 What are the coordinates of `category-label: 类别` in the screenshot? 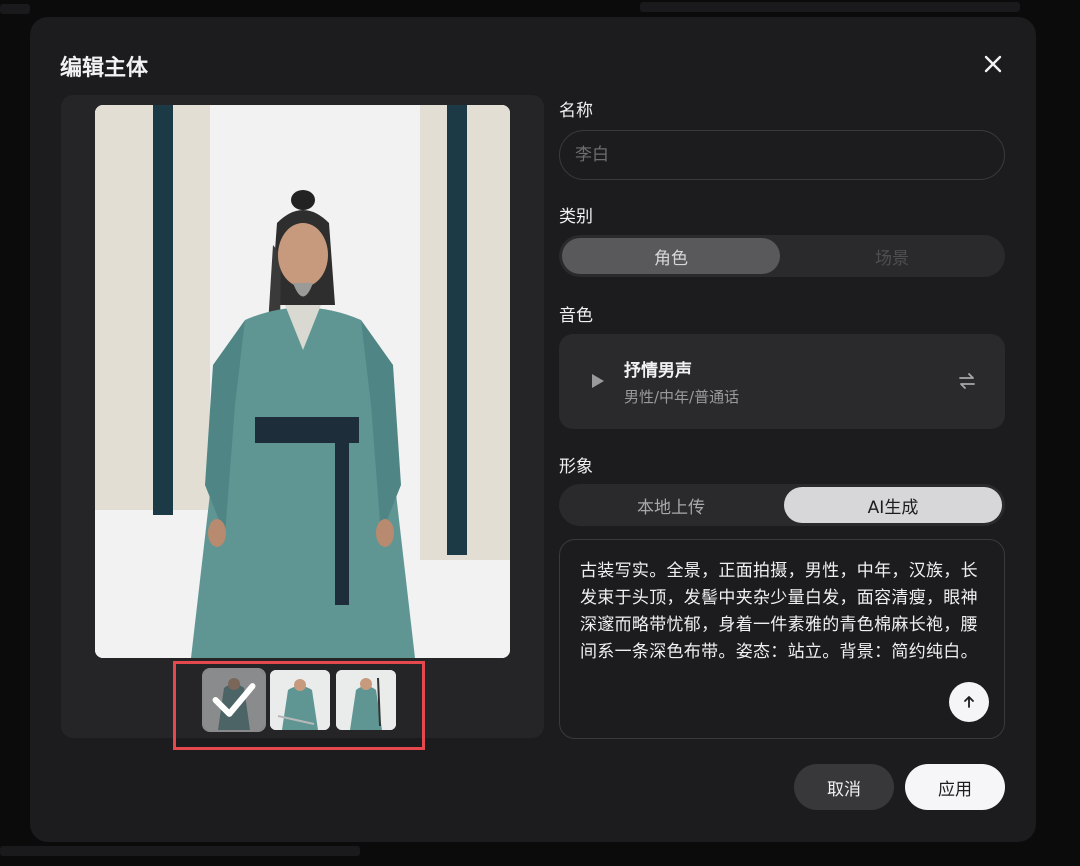 It's located at (576, 217).